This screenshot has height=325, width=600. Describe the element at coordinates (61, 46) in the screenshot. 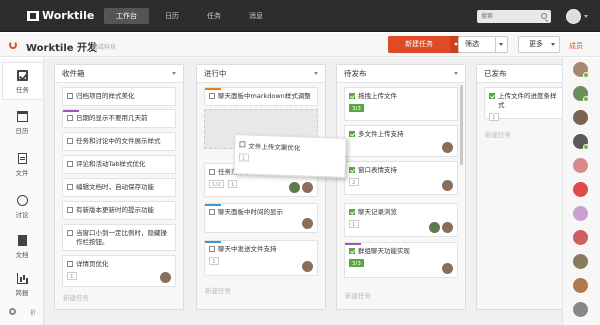

I see `project-title: Worktile 开发` at that location.